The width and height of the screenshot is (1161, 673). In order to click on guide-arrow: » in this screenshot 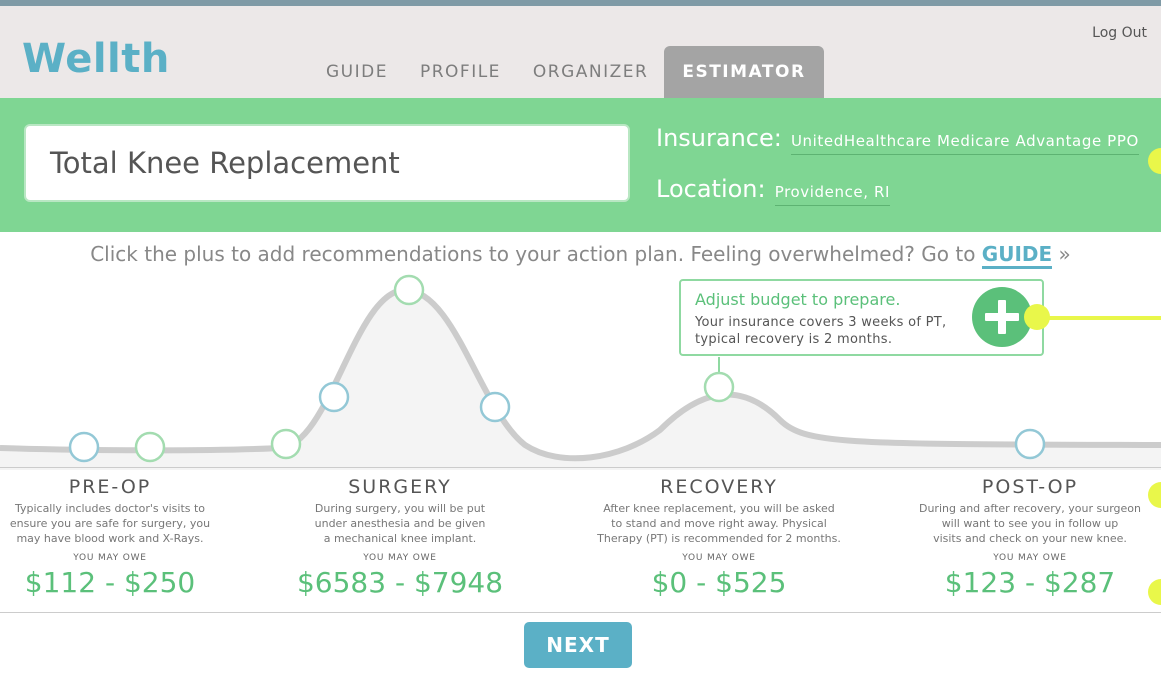, I will do `click(1064, 254)`.